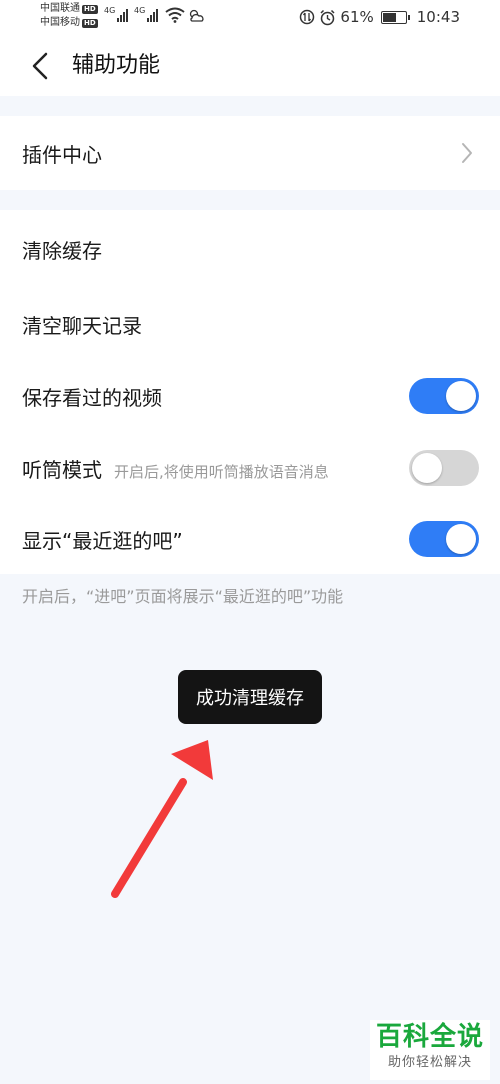 The width and height of the screenshot is (500, 1084). Describe the element at coordinates (357, 17) in the screenshot. I see `battery-percent: 61%` at that location.